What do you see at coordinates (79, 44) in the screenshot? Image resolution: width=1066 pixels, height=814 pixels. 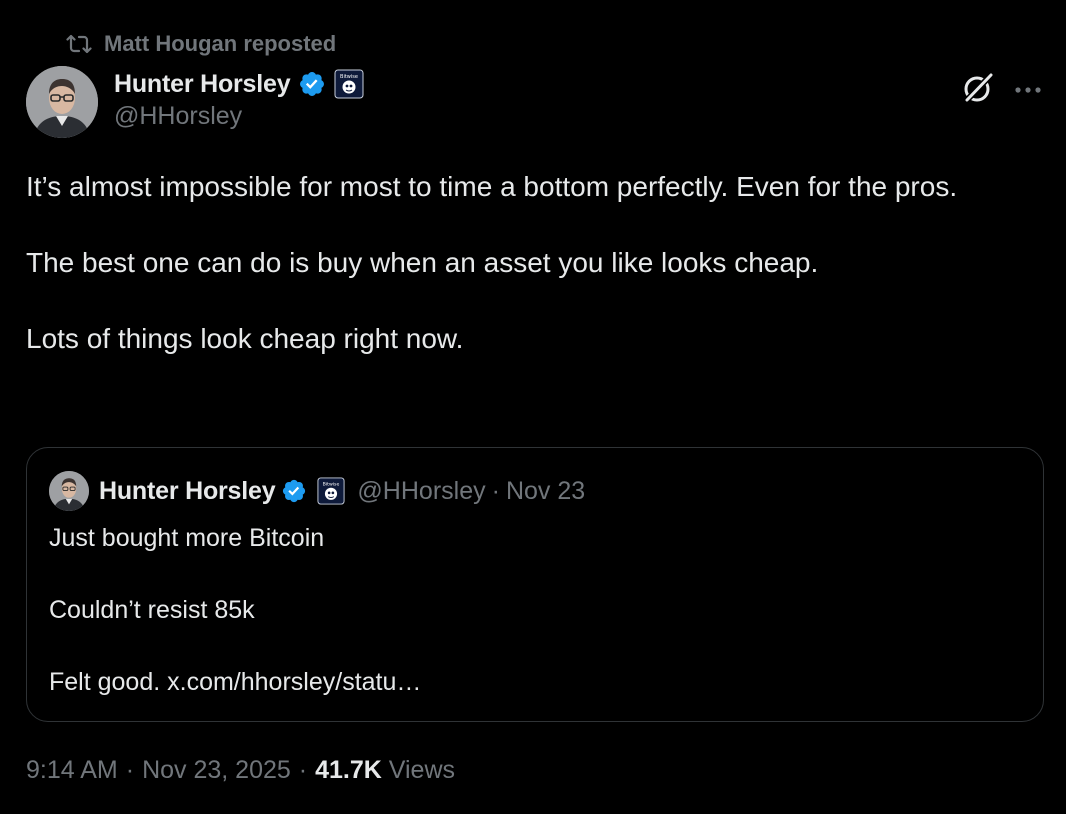 I see `repost-icon` at bounding box center [79, 44].